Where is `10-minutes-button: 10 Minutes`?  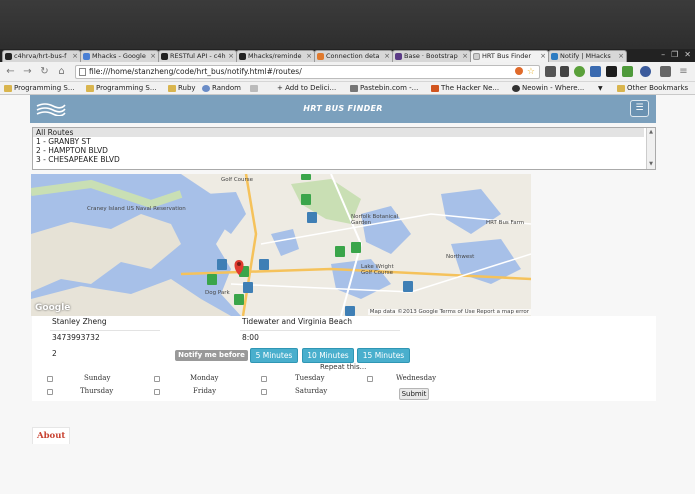
10-minutes-button: 10 Minutes is located at coordinates (328, 355).